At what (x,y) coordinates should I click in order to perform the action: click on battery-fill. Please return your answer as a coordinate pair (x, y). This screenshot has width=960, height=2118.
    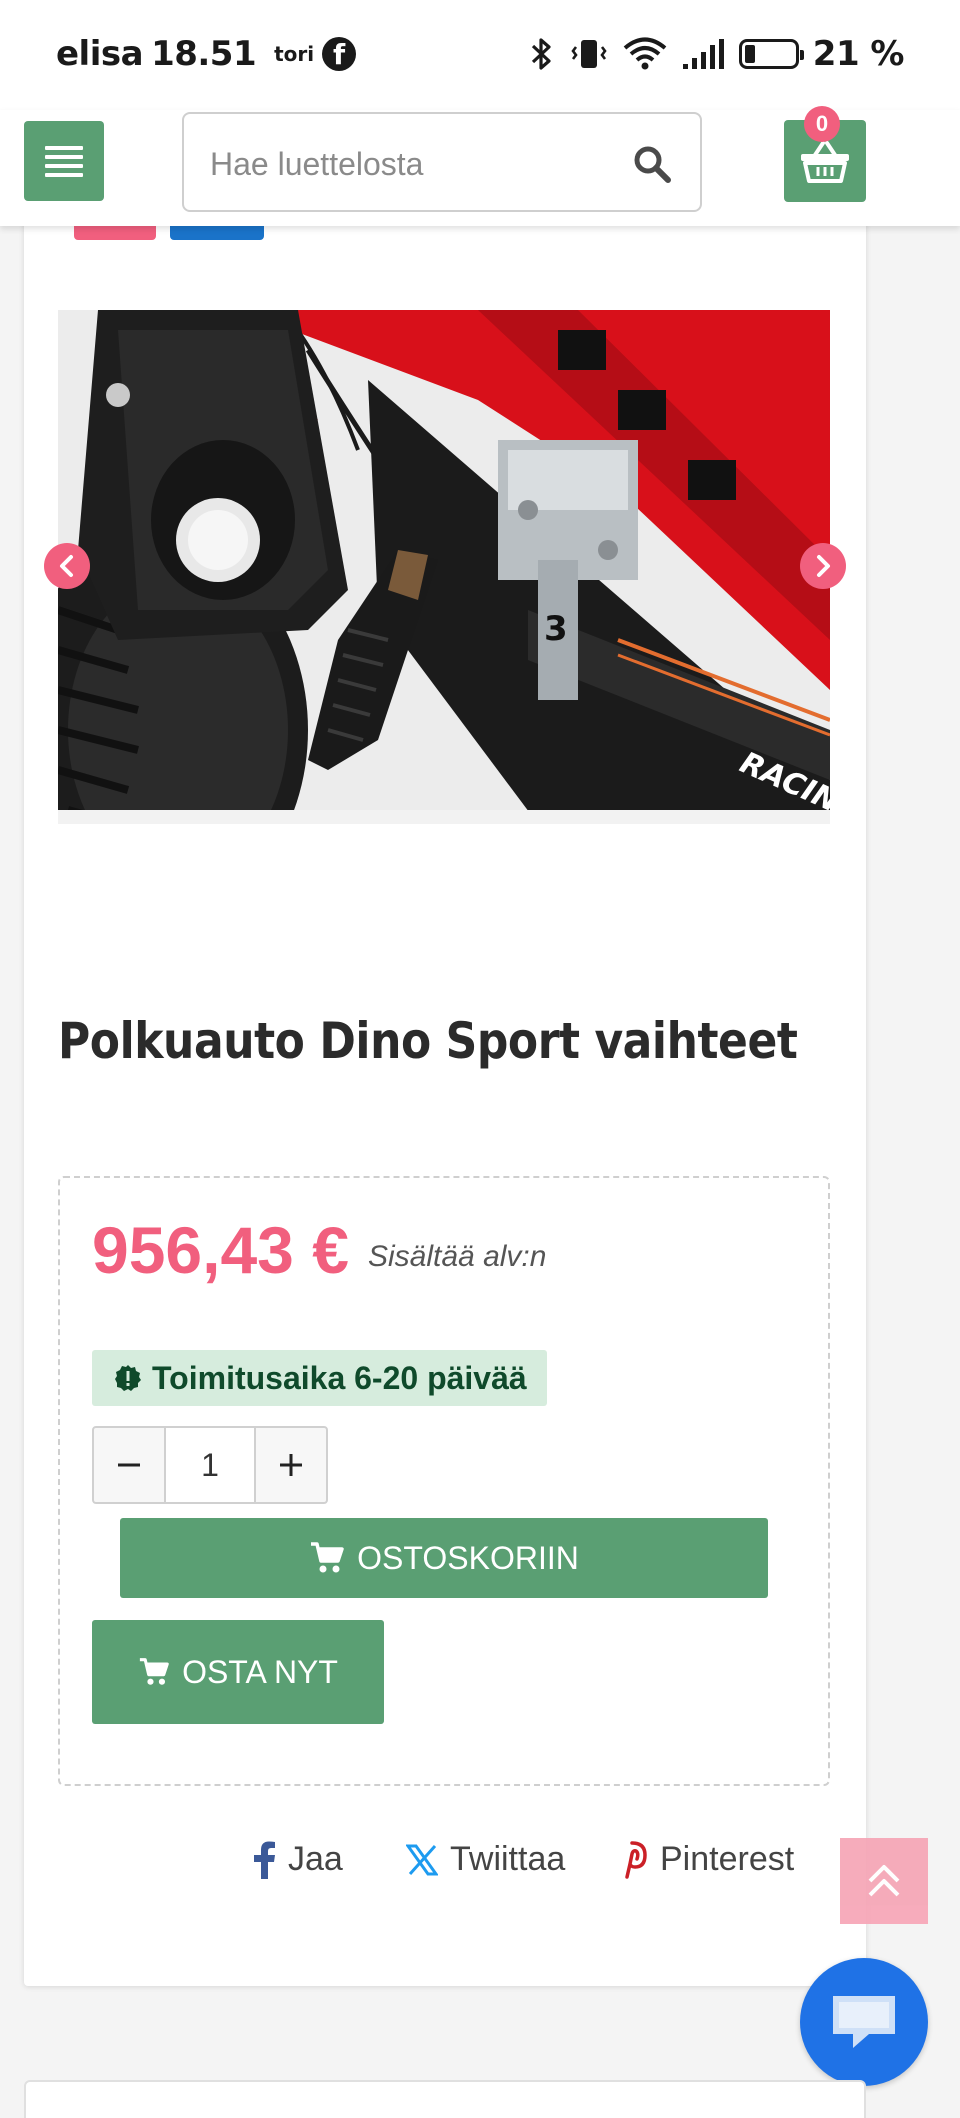
    Looking at the image, I should click on (749, 54).